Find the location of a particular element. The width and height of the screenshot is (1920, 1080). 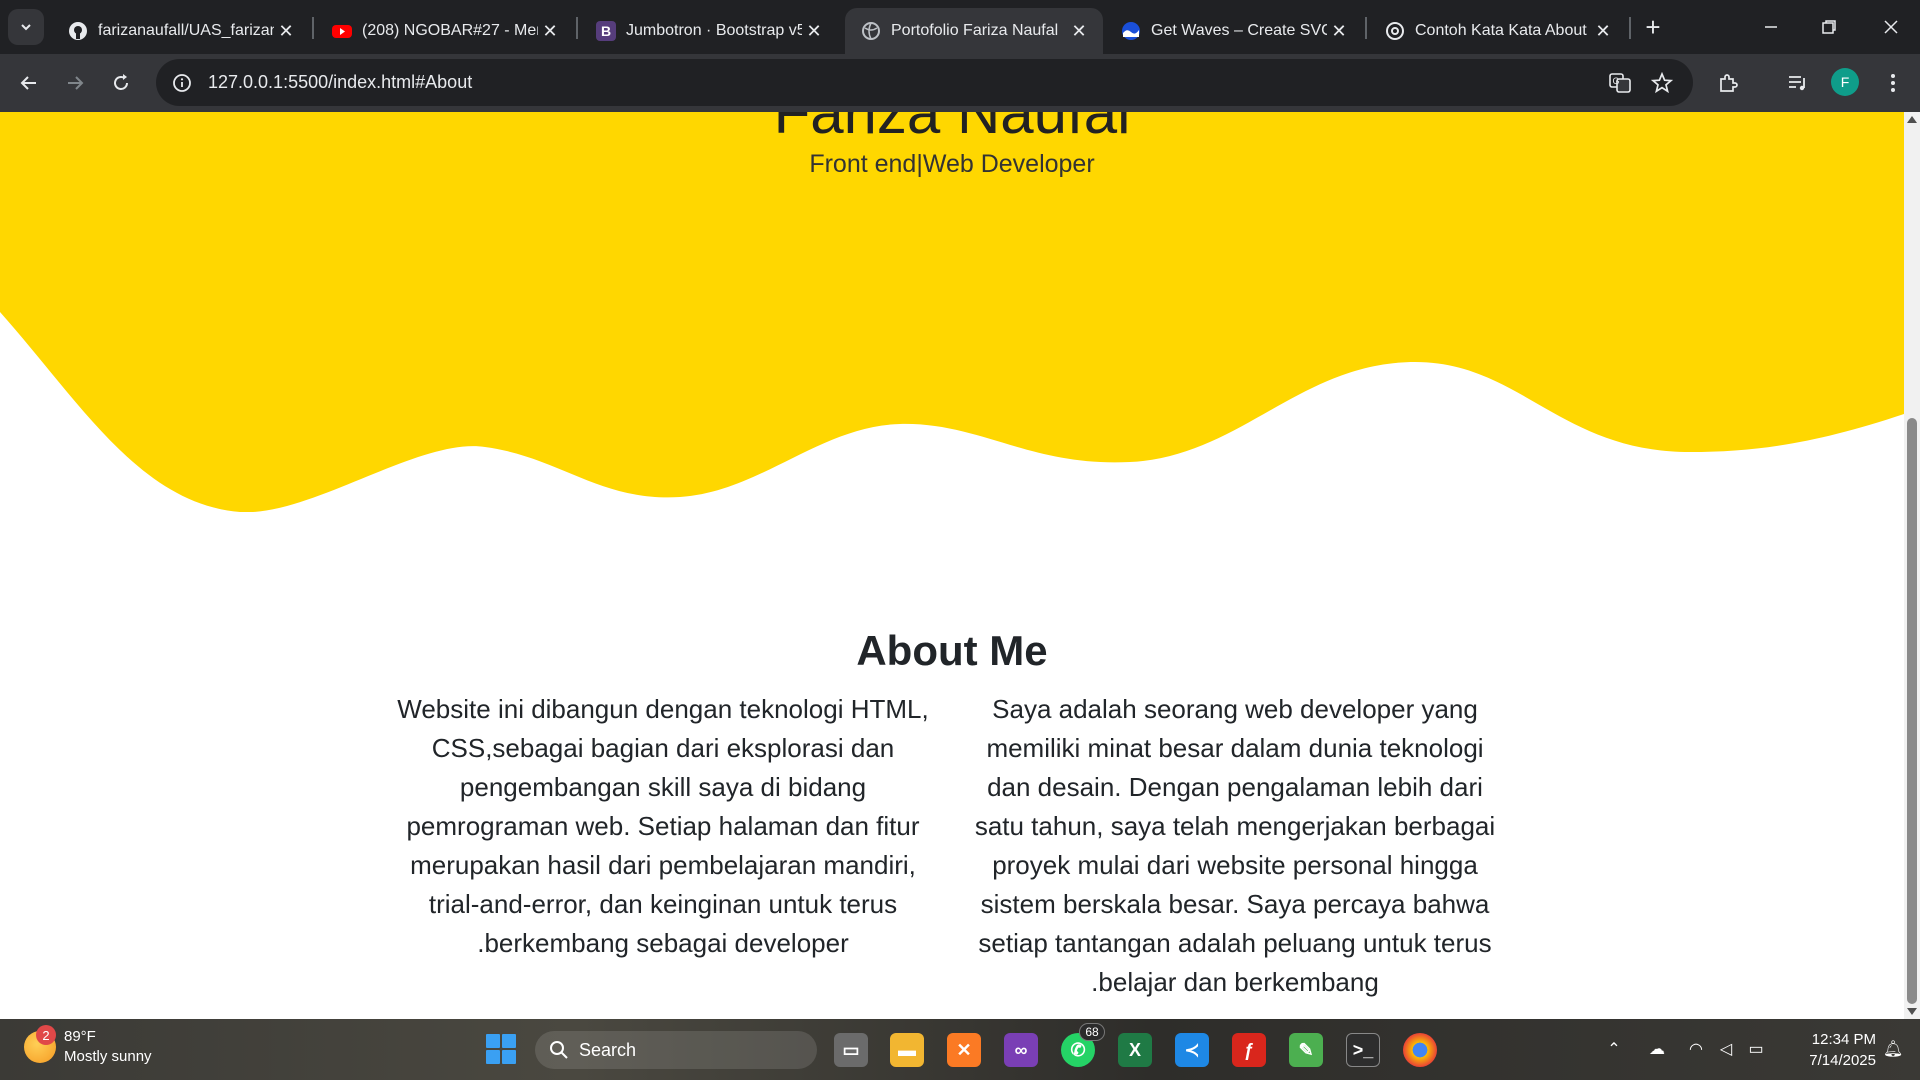

terminal-icon: >_ is located at coordinates (1363, 1050).